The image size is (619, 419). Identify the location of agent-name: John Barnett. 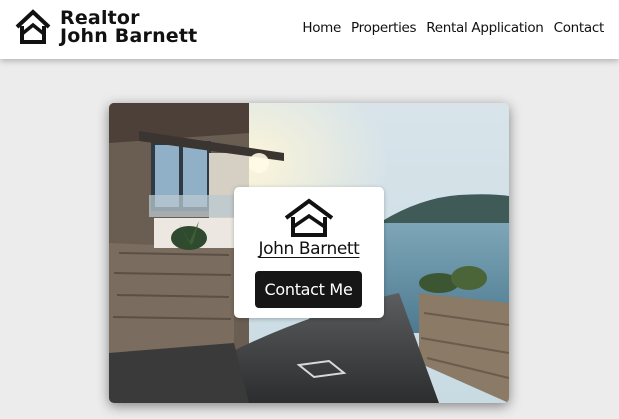
(309, 249).